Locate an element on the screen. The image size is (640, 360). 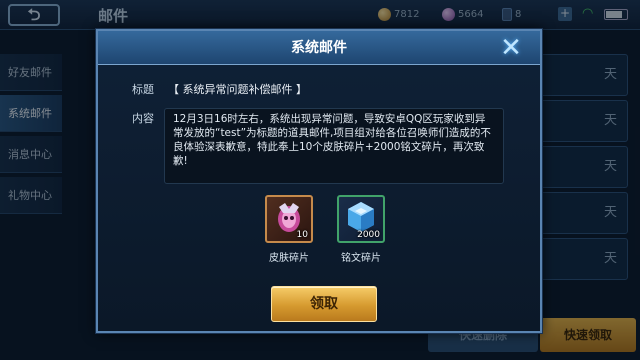
subject-value: 【 系统异常问题补偿邮件 】 is located at coordinates (237, 89).